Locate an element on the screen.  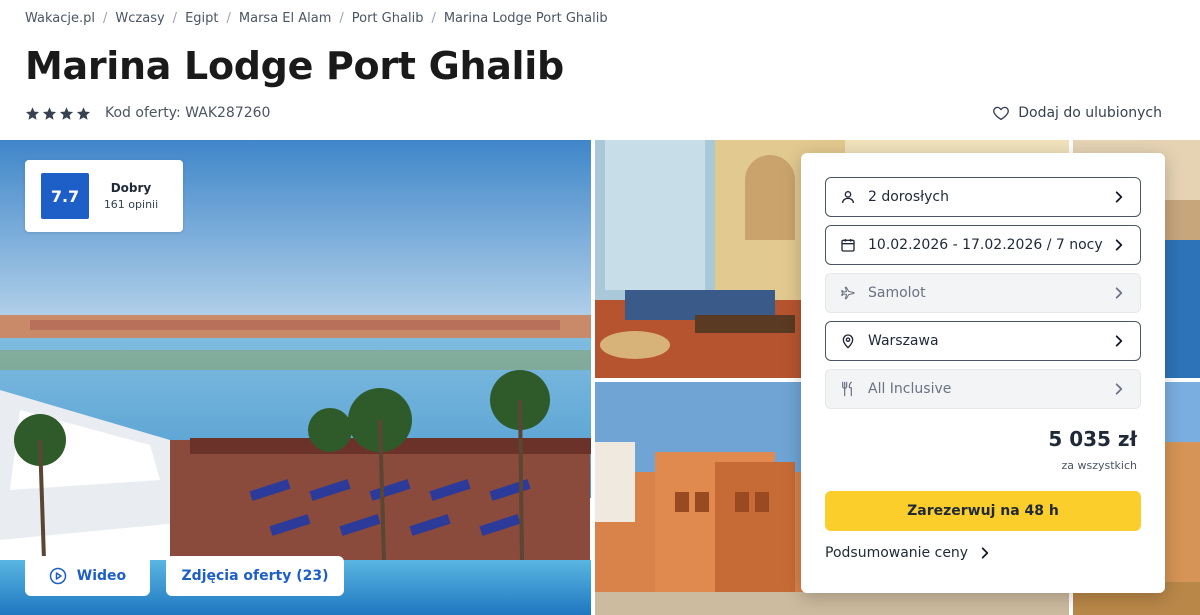
rating-card: 7.7 Dobry 161 opinii is located at coordinates (104, 196).